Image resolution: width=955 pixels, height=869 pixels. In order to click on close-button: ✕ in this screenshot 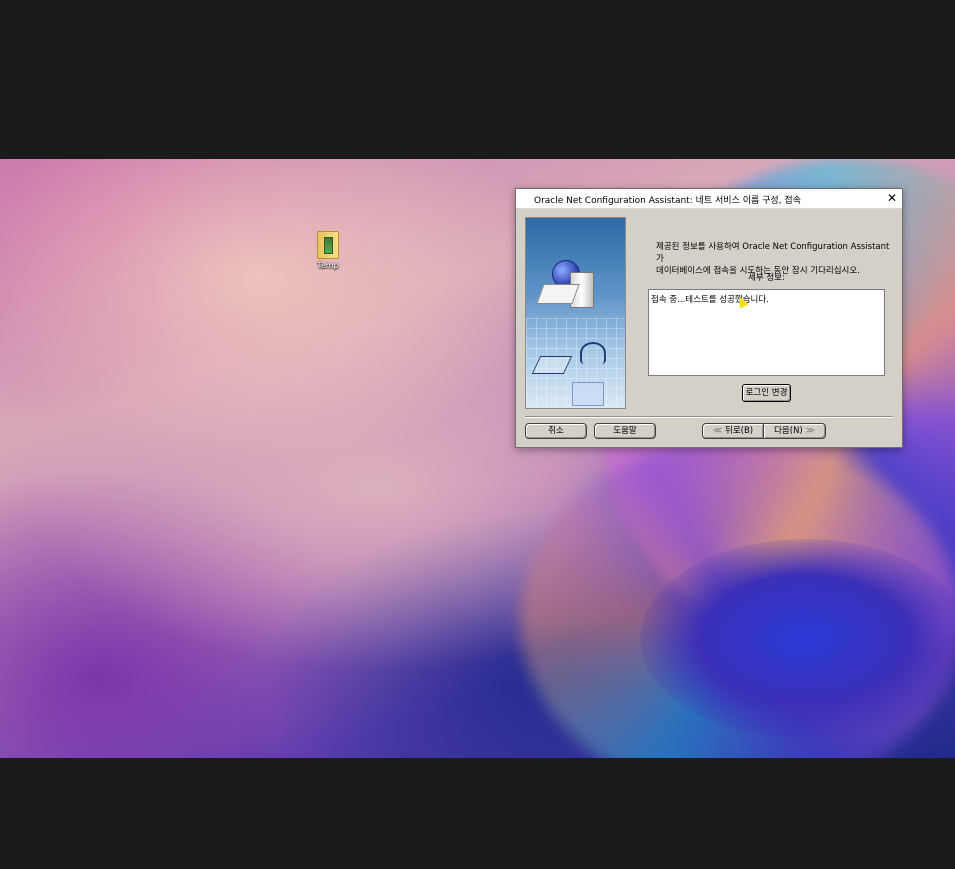, I will do `click(892, 198)`.